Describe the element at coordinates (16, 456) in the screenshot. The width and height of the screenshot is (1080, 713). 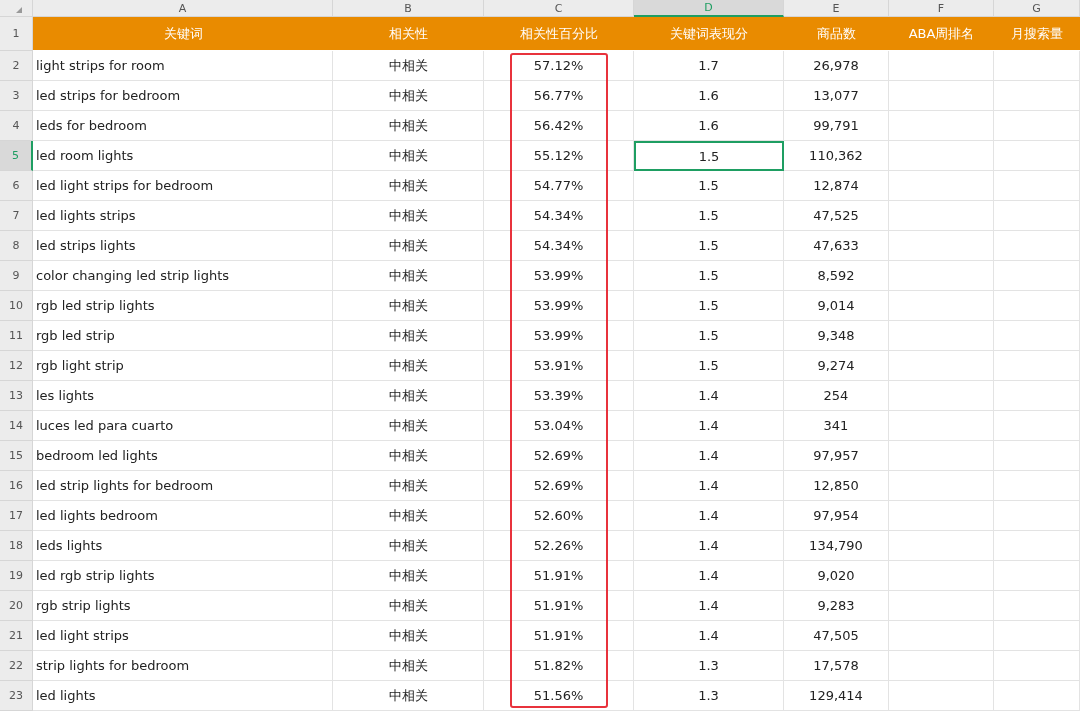
I see `row-number: 15` at that location.